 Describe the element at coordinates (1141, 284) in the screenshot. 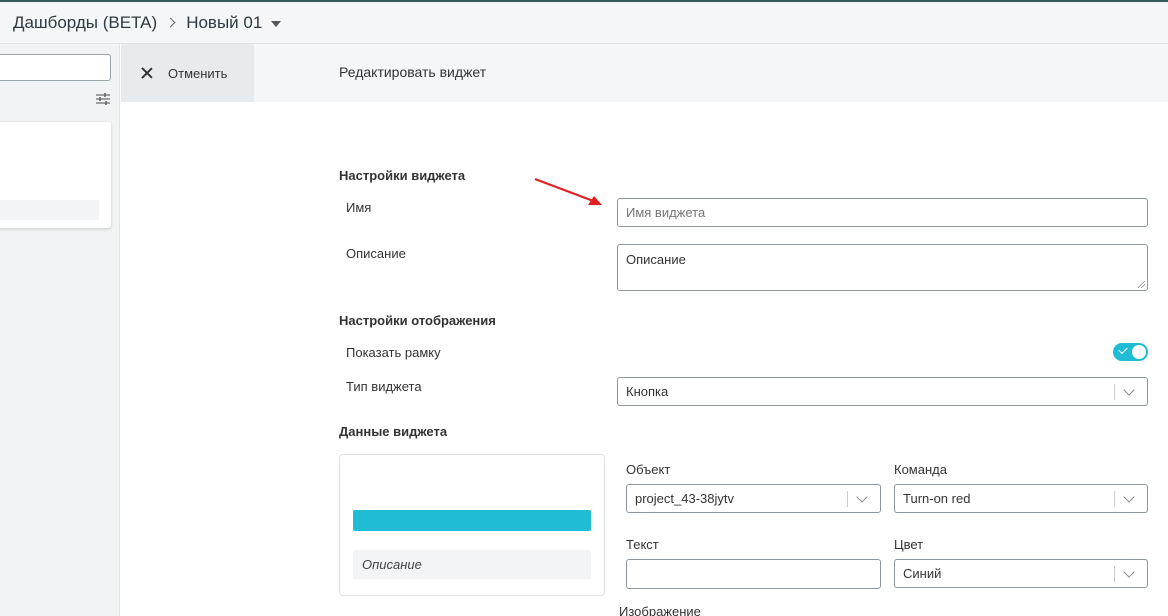

I see `resize-handle-icon` at that location.